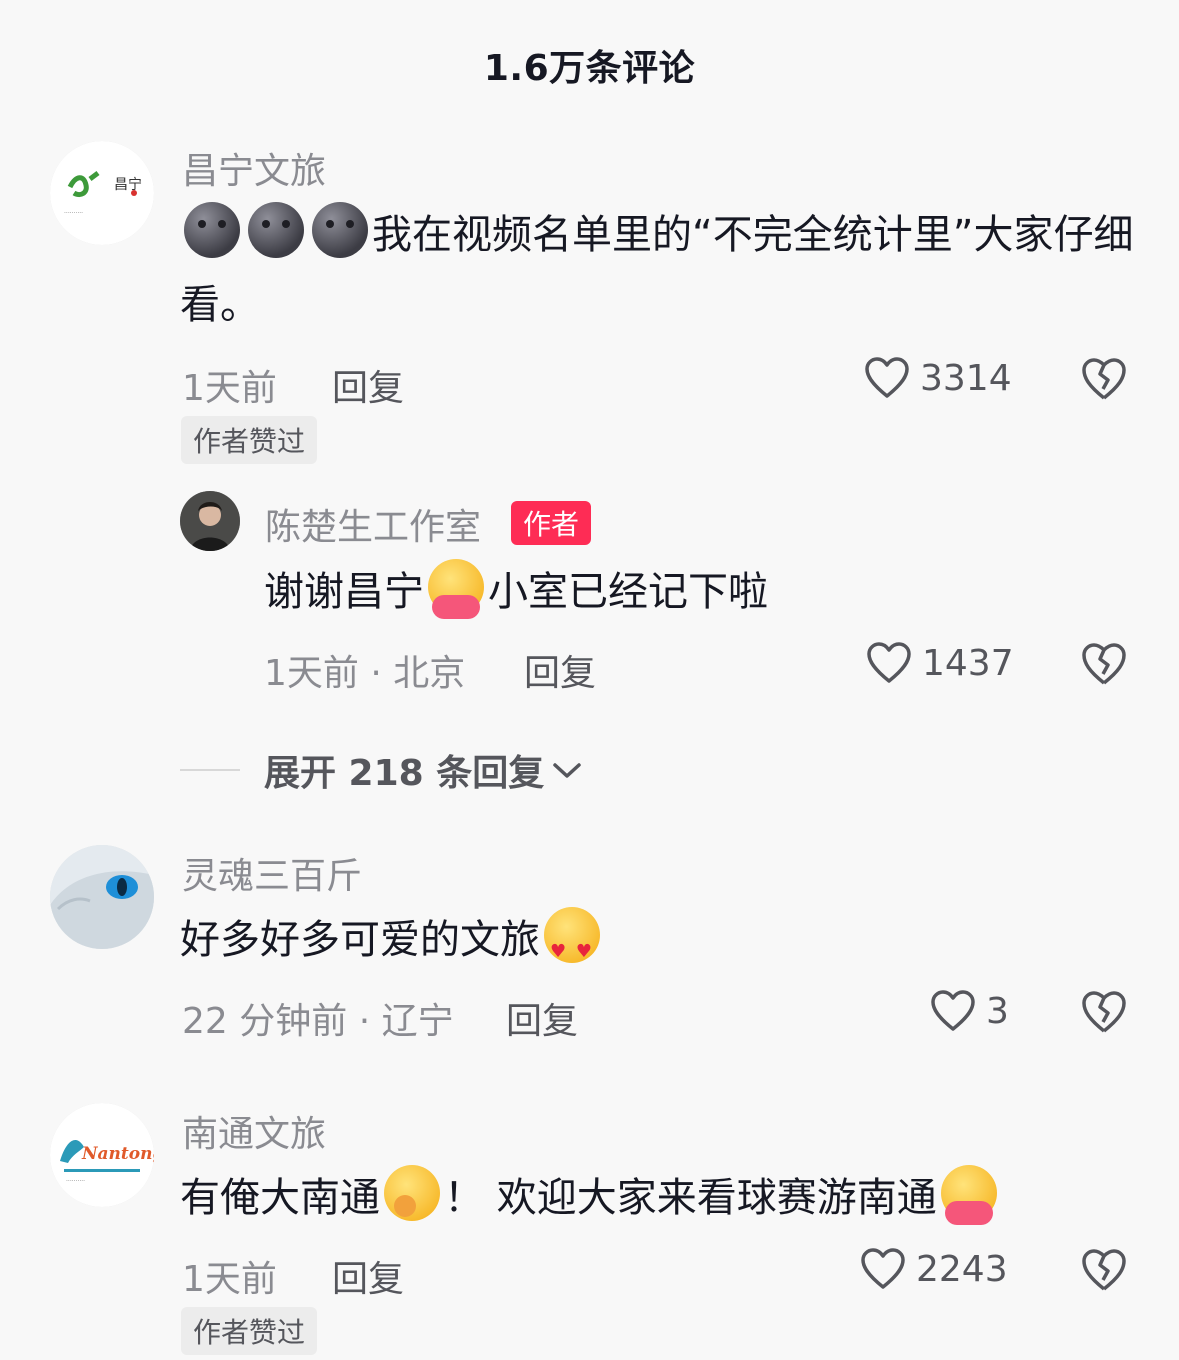 This screenshot has height=1360, width=1179. I want to click on chevron-down-icon, so click(567, 770).